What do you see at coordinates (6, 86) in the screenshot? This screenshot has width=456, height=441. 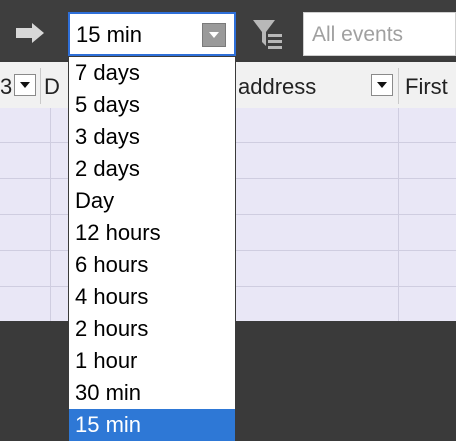 I see `column-header-label: 3` at bounding box center [6, 86].